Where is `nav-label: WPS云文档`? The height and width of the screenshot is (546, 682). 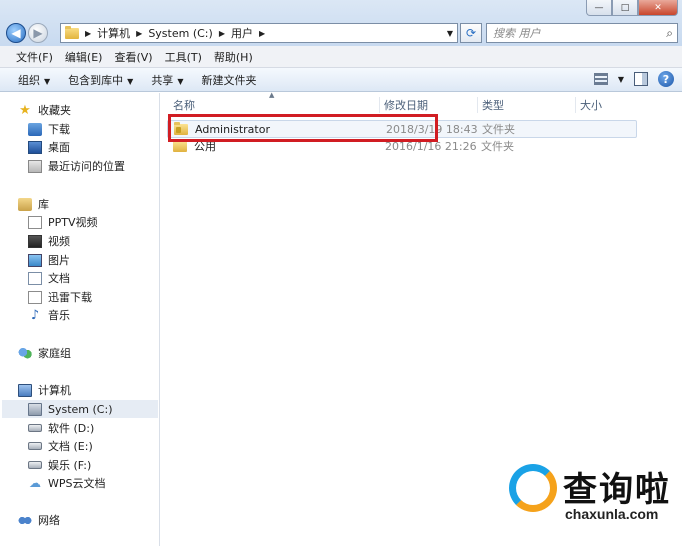 nav-label: WPS云文档 is located at coordinates (77, 483).